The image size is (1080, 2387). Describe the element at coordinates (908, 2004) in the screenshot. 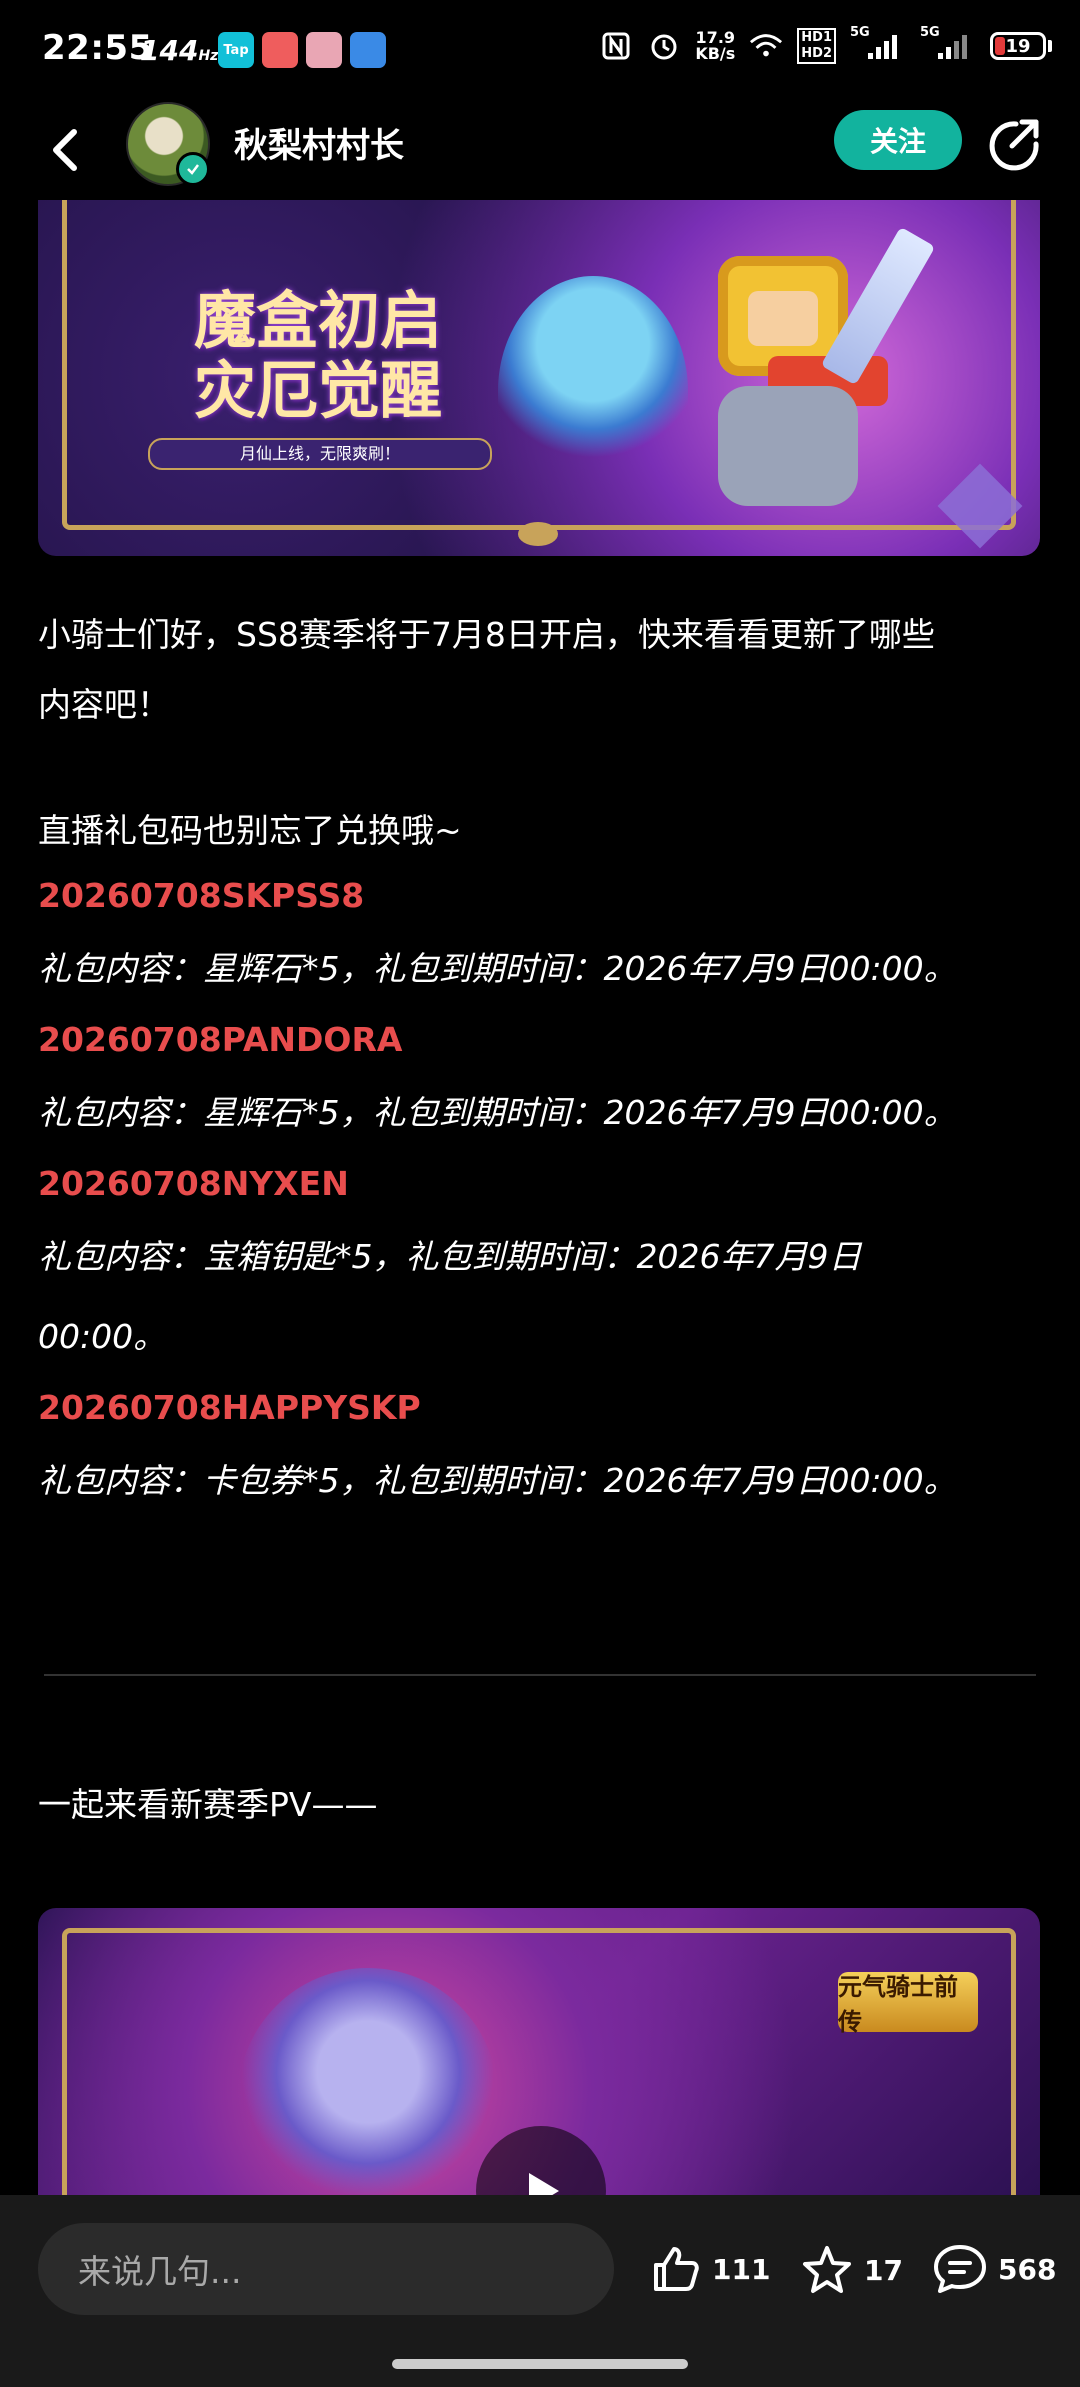

I see `game-logo: 元气骑士前传` at that location.